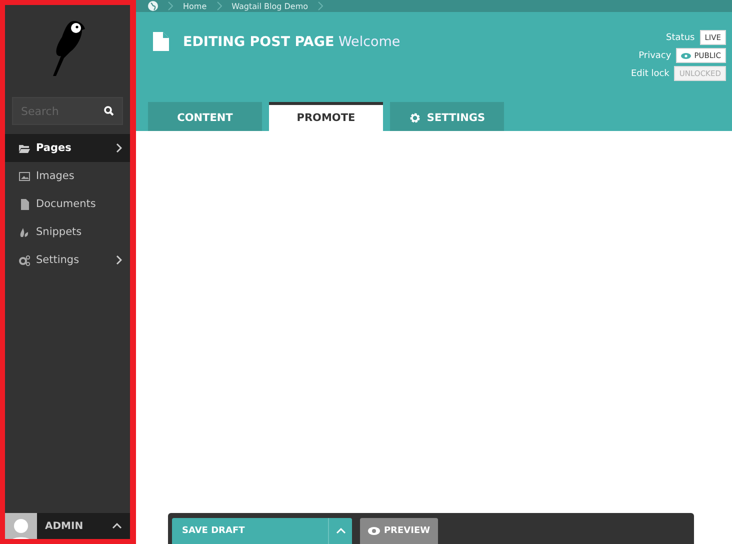 The width and height of the screenshot is (732, 544). I want to click on meta-label: Status, so click(680, 37).